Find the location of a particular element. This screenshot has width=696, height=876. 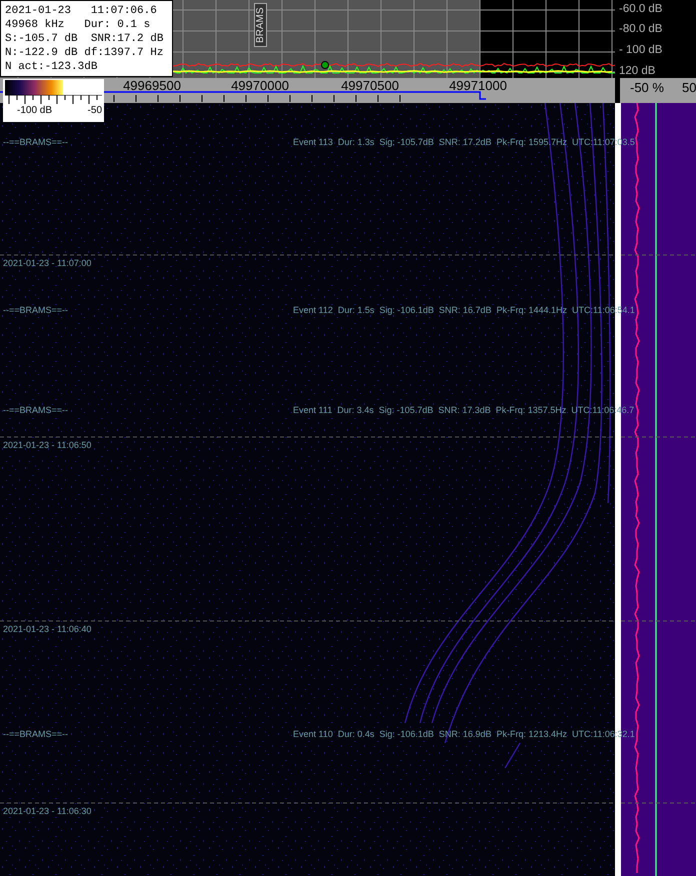

frequency-label: 49969500 is located at coordinates (152, 85).